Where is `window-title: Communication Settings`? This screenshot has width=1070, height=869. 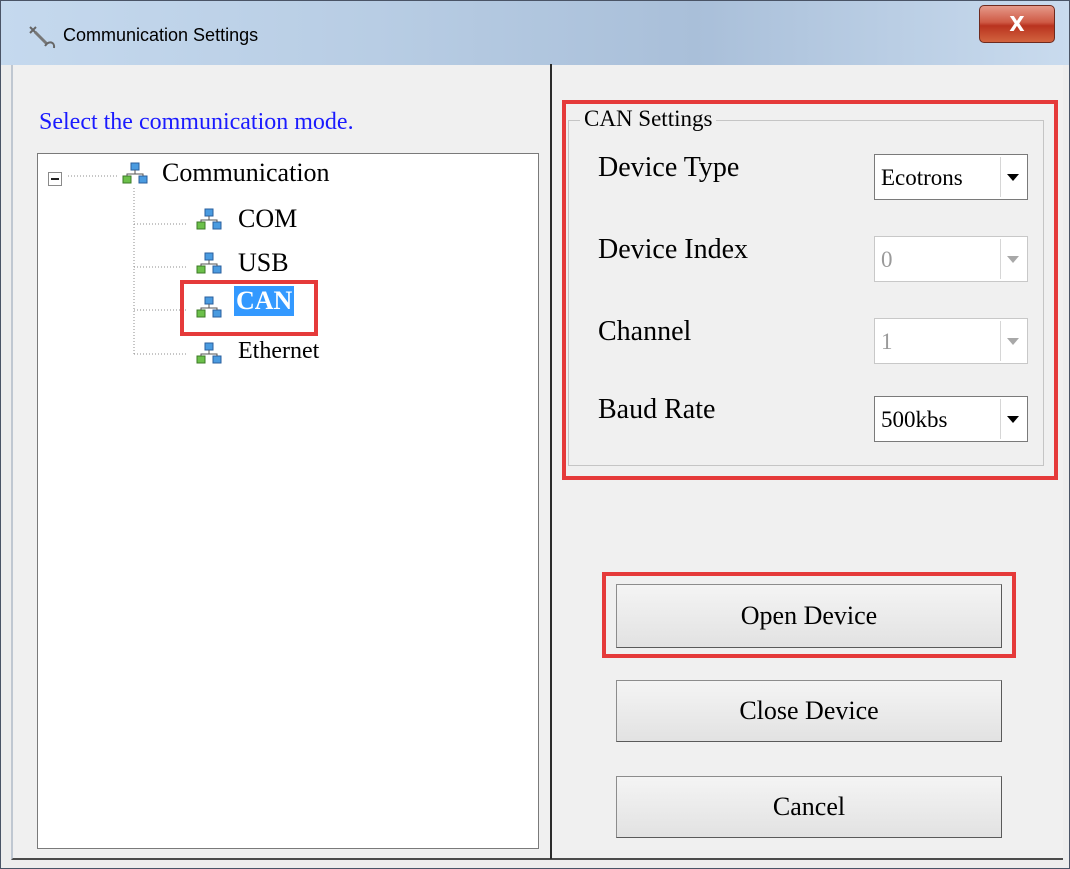
window-title: Communication Settings is located at coordinates (161, 35).